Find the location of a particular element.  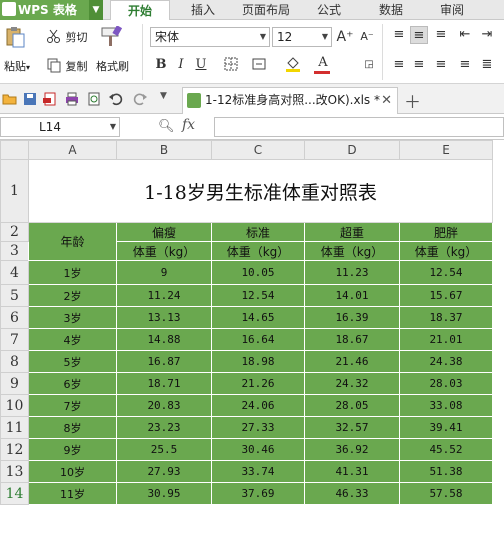

merge-button is located at coordinates (259, 65).